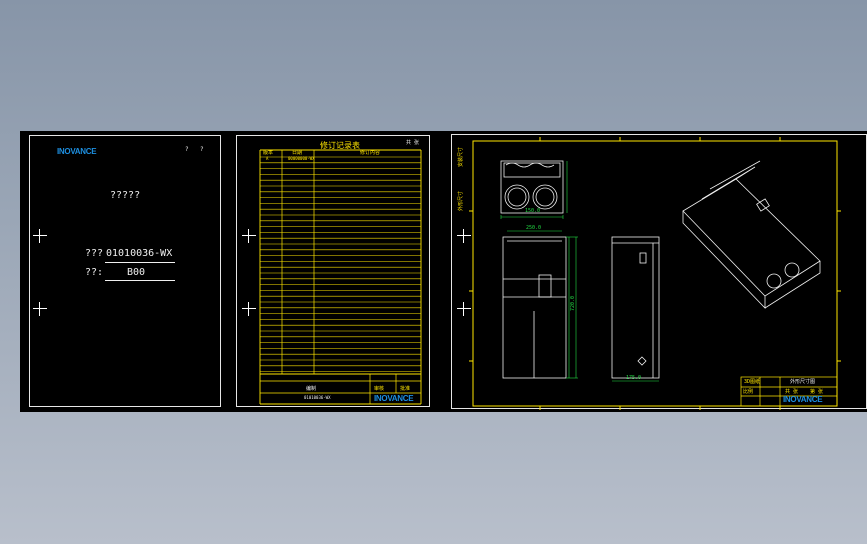 This screenshot has width=867, height=544. I want to click on title-block-scale: 比例, so click(748, 392).